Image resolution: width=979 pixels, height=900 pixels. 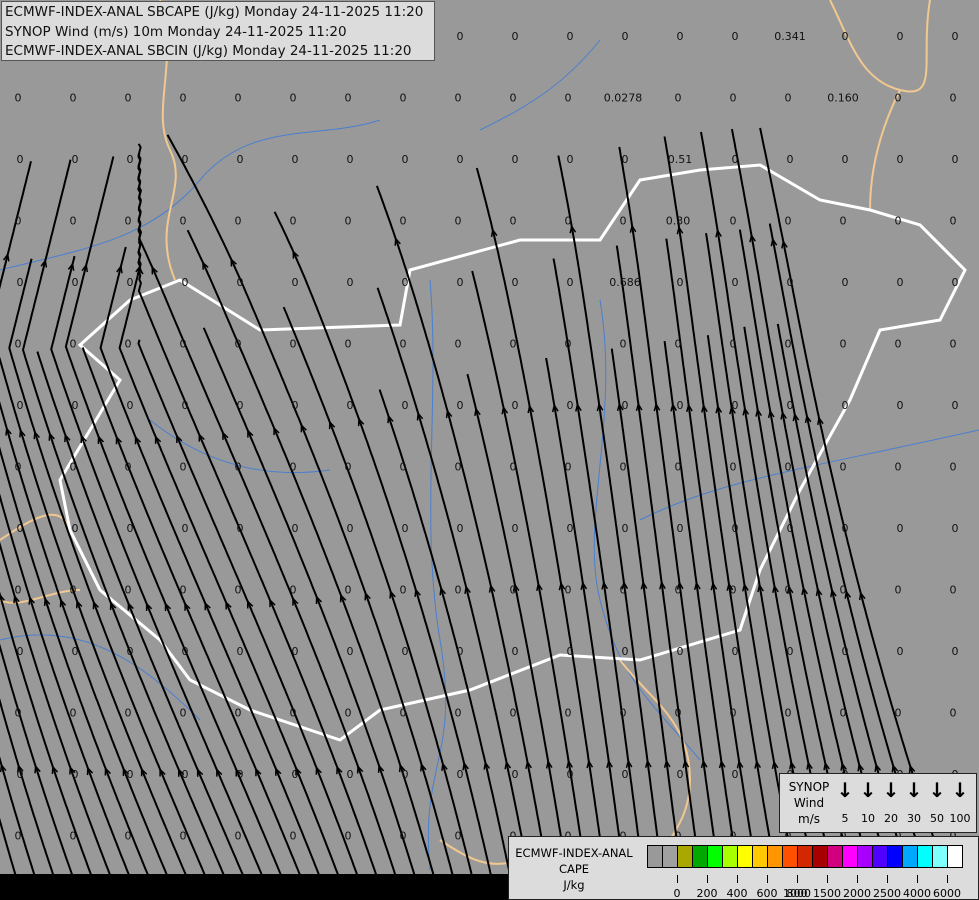 What do you see at coordinates (790, 36) in the screenshot?
I see `sbcin-value: 0.341` at bounding box center [790, 36].